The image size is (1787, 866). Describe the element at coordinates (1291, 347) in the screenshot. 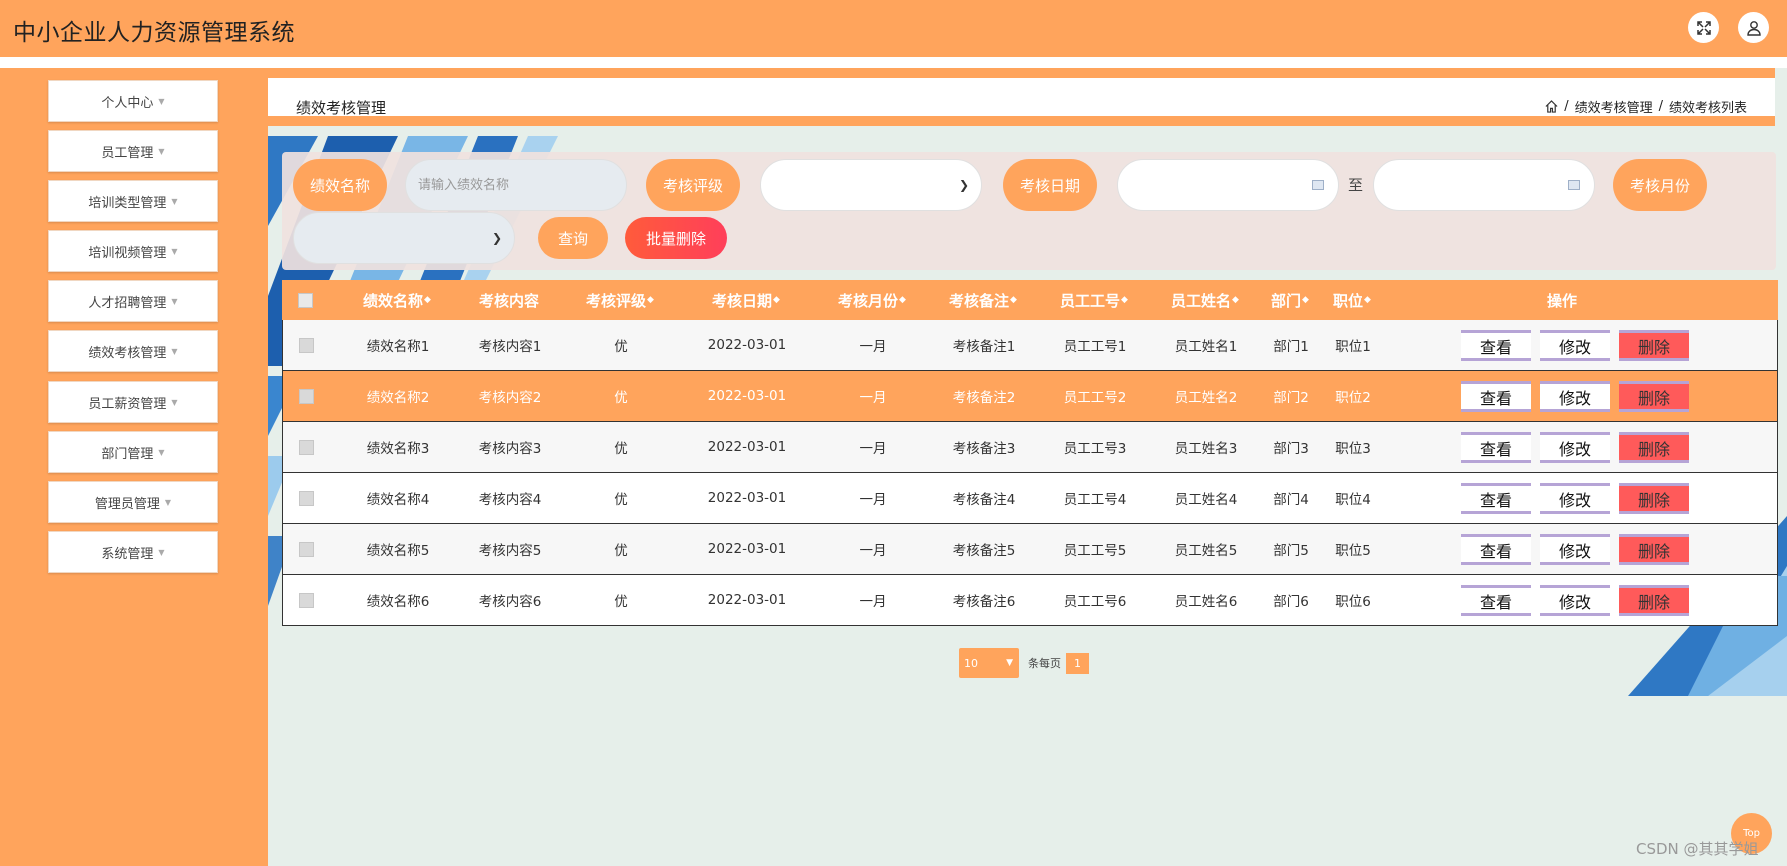

I see `cell-dept: 部门1` at that location.